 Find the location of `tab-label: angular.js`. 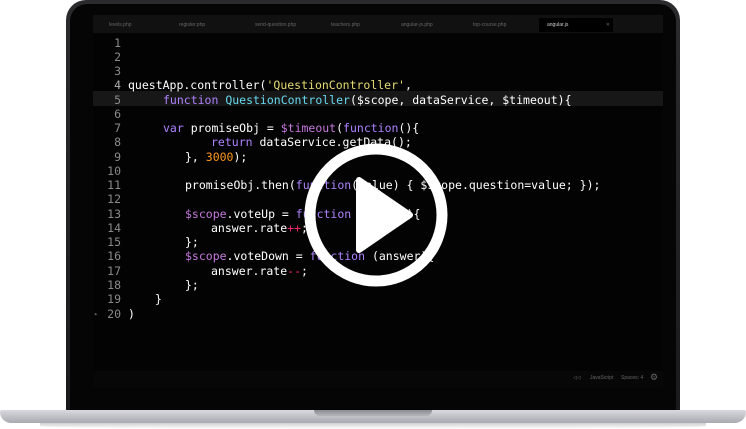

tab-label: angular.js is located at coordinates (558, 25).